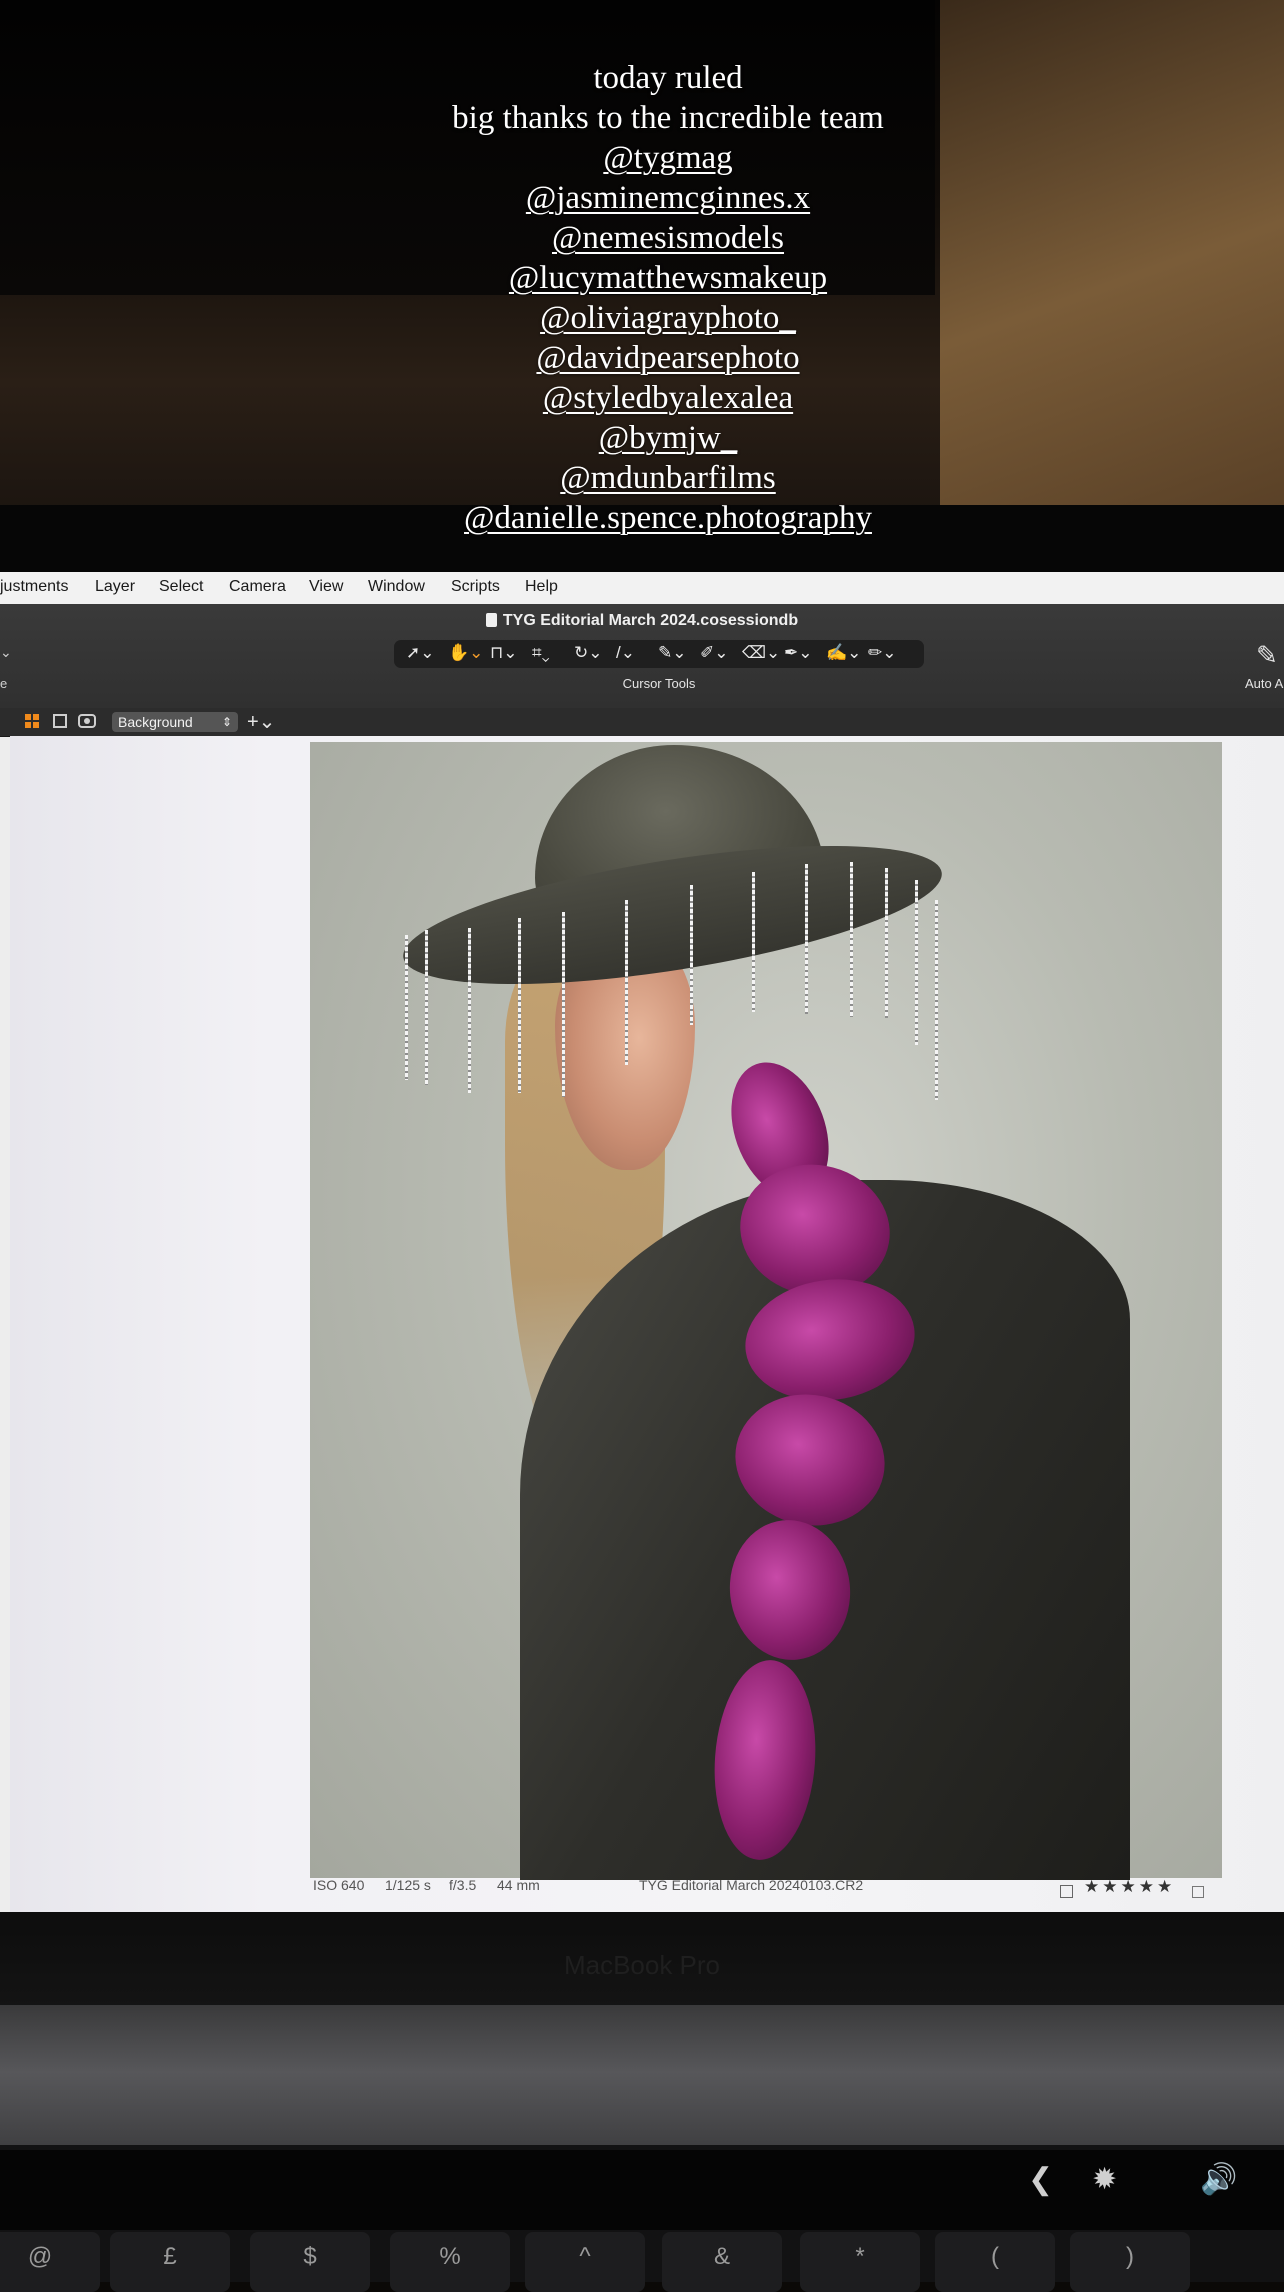  Describe the element at coordinates (667, 358) in the screenshot. I see `mention-link: @davidpearsephoto` at that location.